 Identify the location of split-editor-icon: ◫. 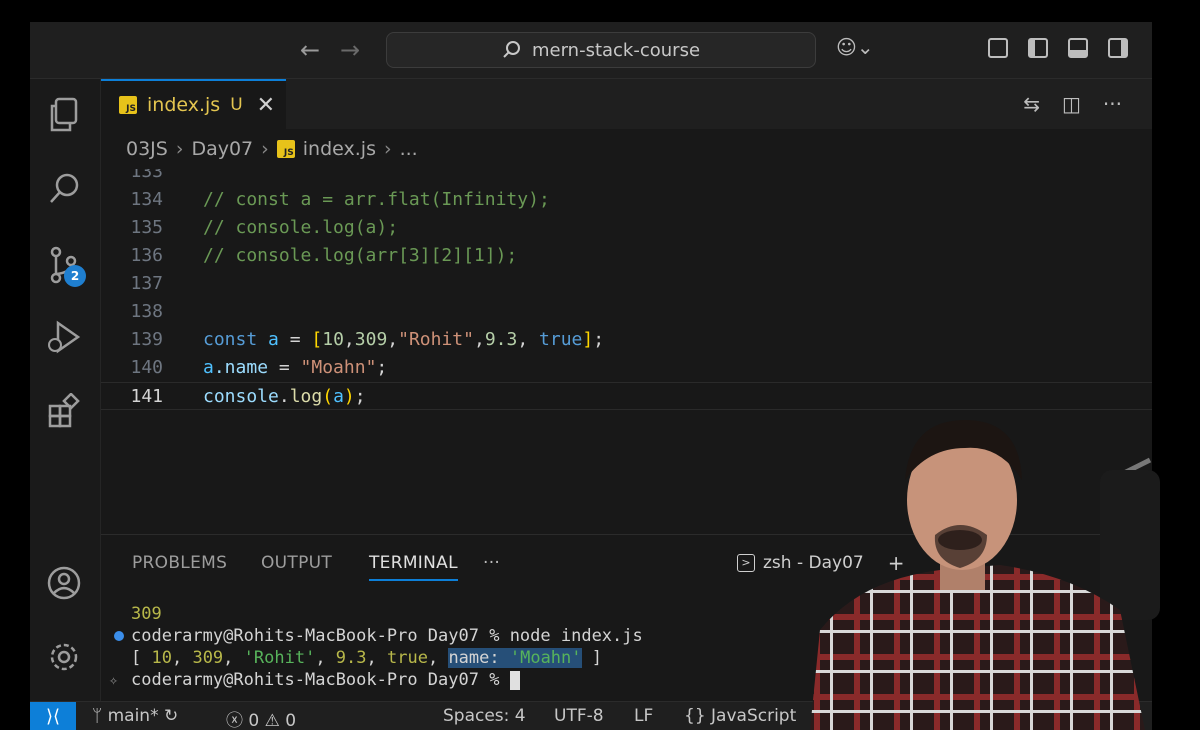
(1071, 104).